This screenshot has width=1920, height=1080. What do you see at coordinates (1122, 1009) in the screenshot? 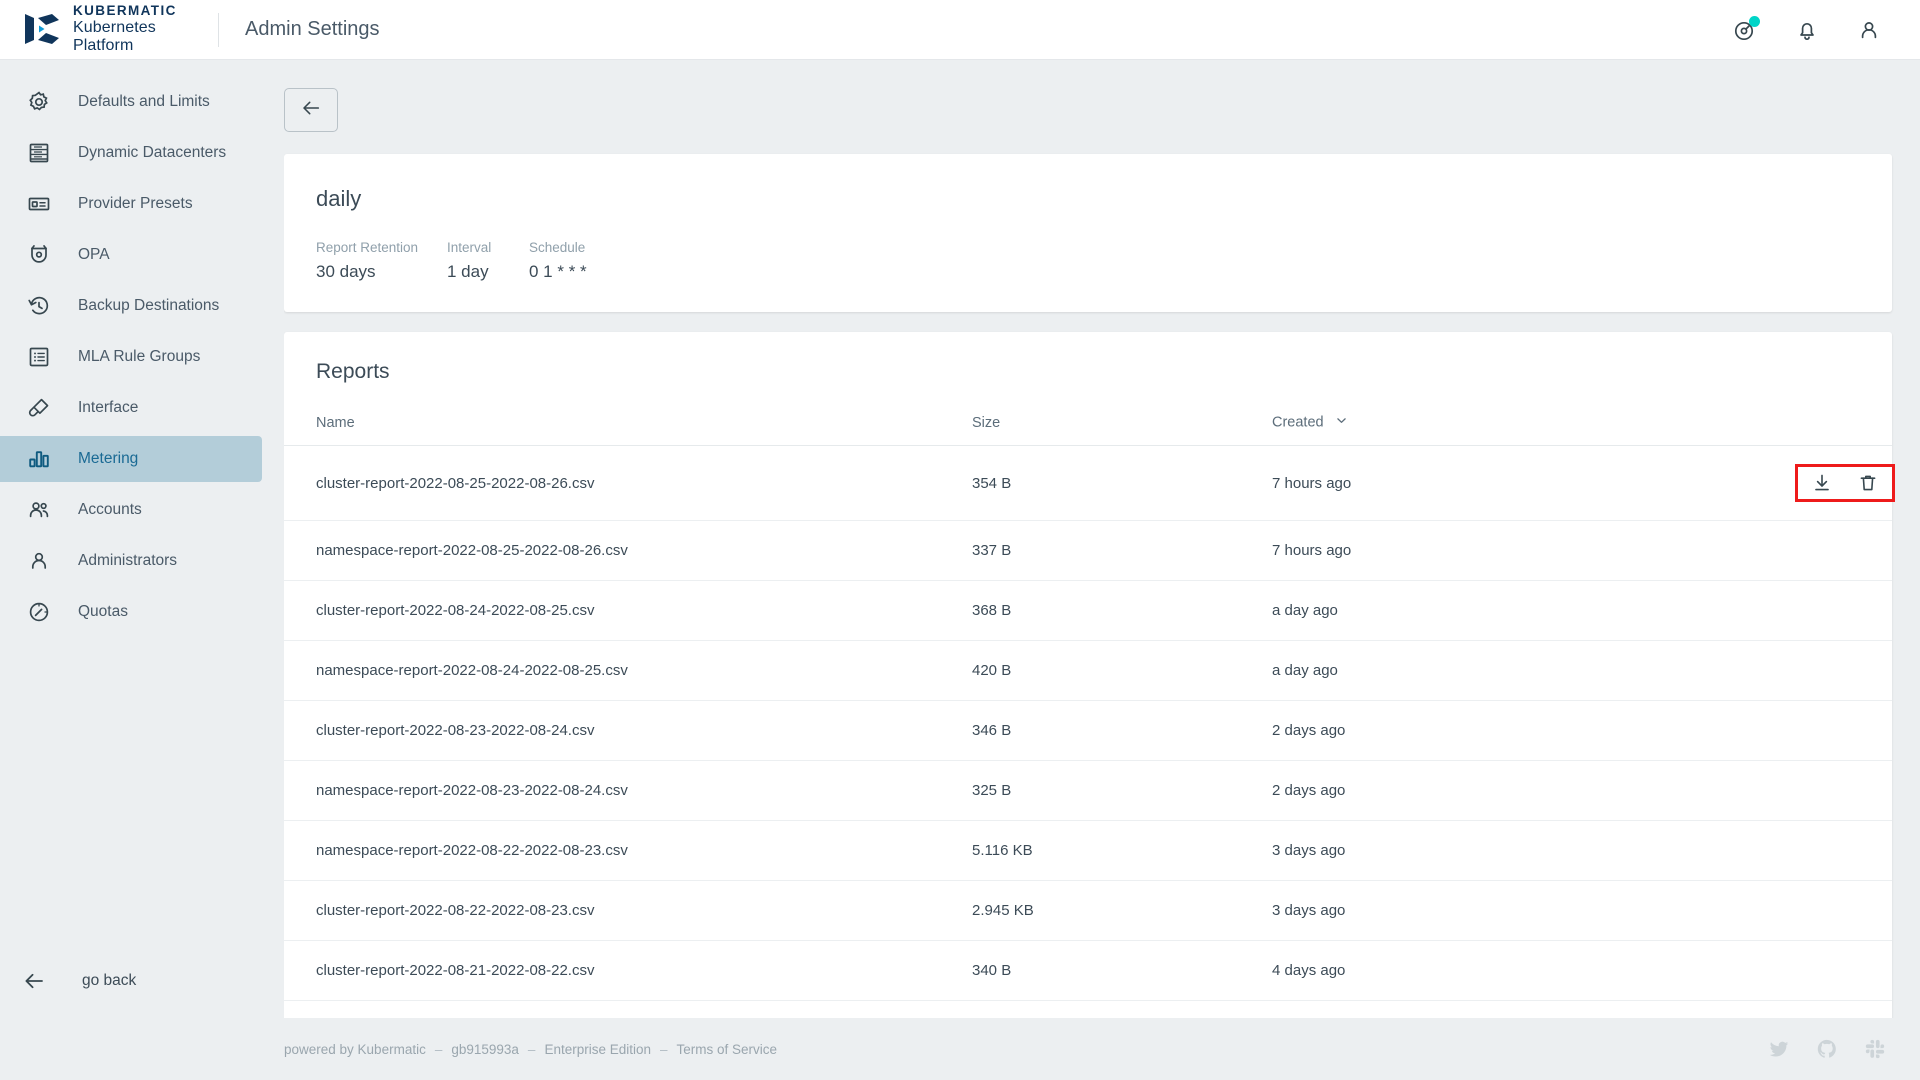
I see `cell-size: 310 B` at bounding box center [1122, 1009].